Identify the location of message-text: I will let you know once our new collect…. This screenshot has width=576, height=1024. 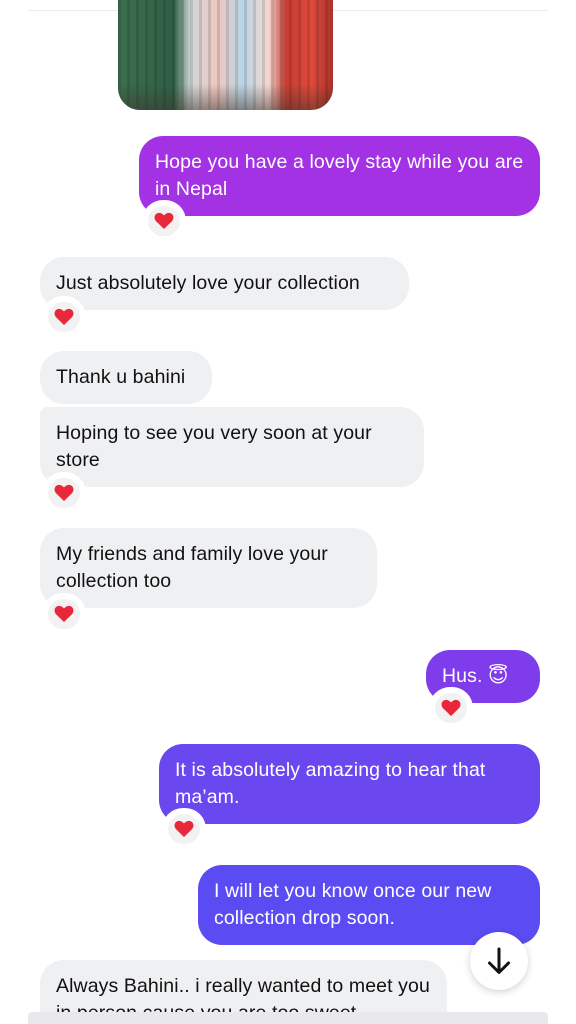
(353, 904).